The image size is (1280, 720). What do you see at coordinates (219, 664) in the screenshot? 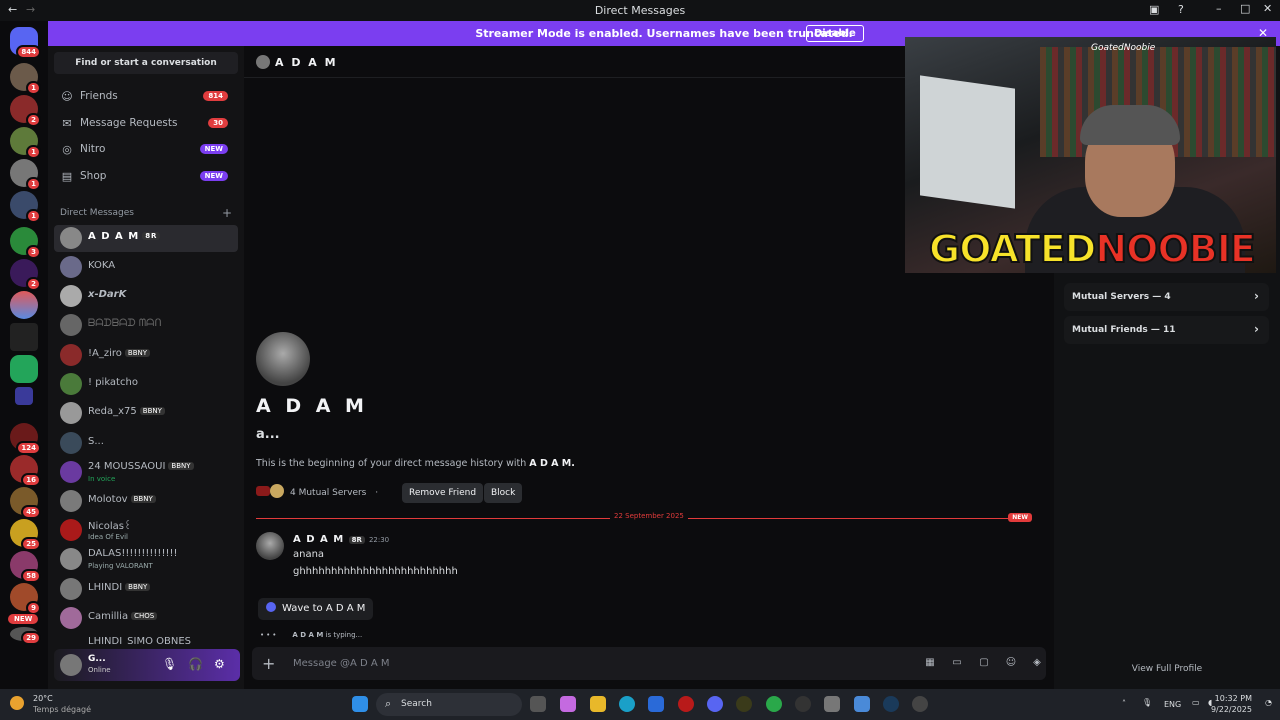
I see `gear-icon: ⚙` at bounding box center [219, 664].